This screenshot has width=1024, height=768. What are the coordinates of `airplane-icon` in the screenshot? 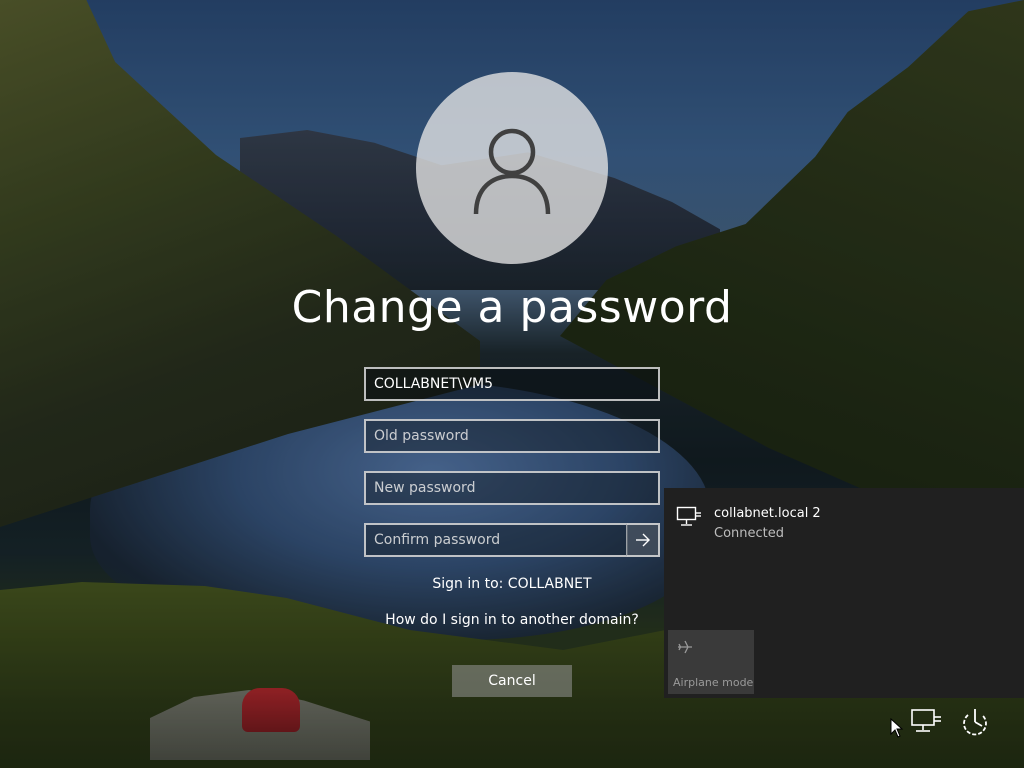 It's located at (685, 647).